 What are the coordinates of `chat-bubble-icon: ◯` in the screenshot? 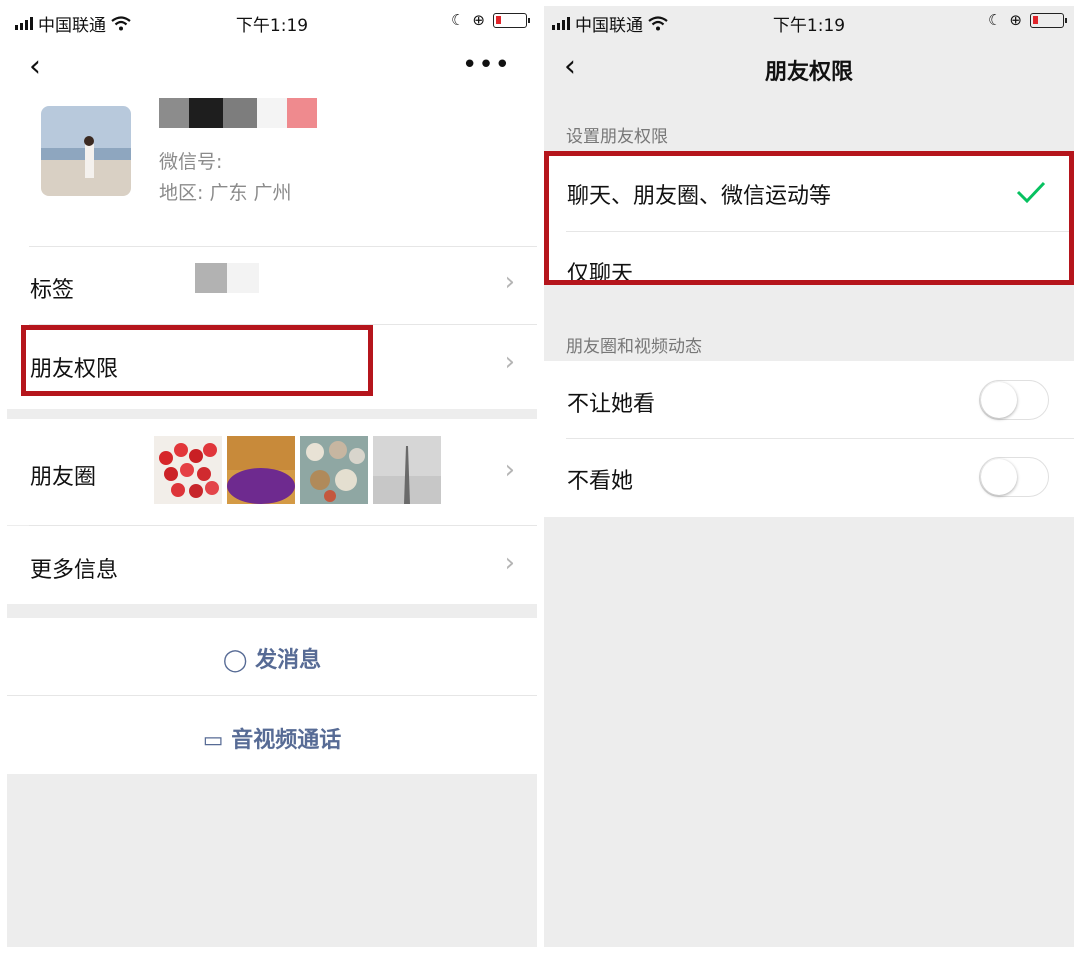 It's located at (235, 660).